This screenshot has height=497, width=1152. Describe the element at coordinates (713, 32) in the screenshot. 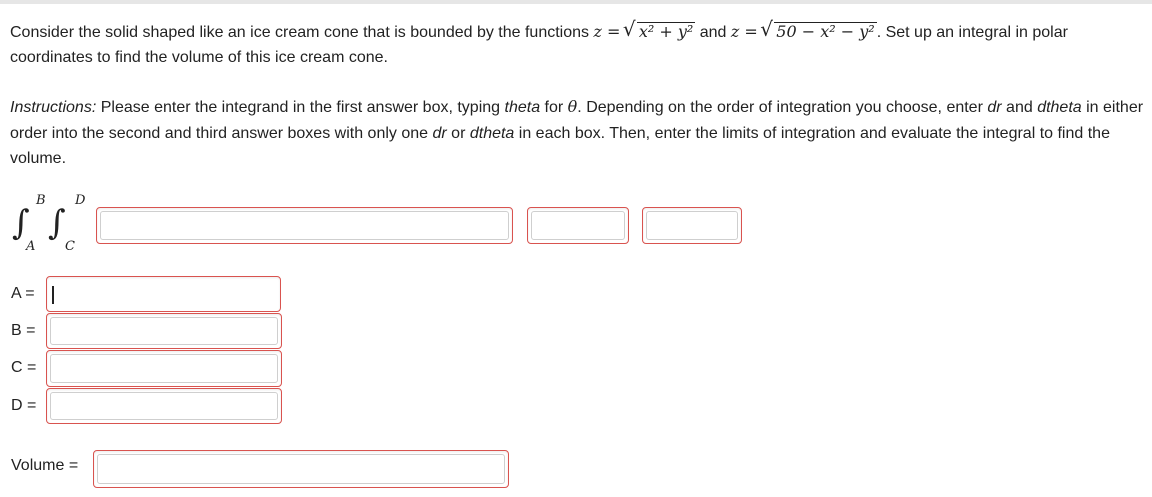

I see `and-text: and` at that location.